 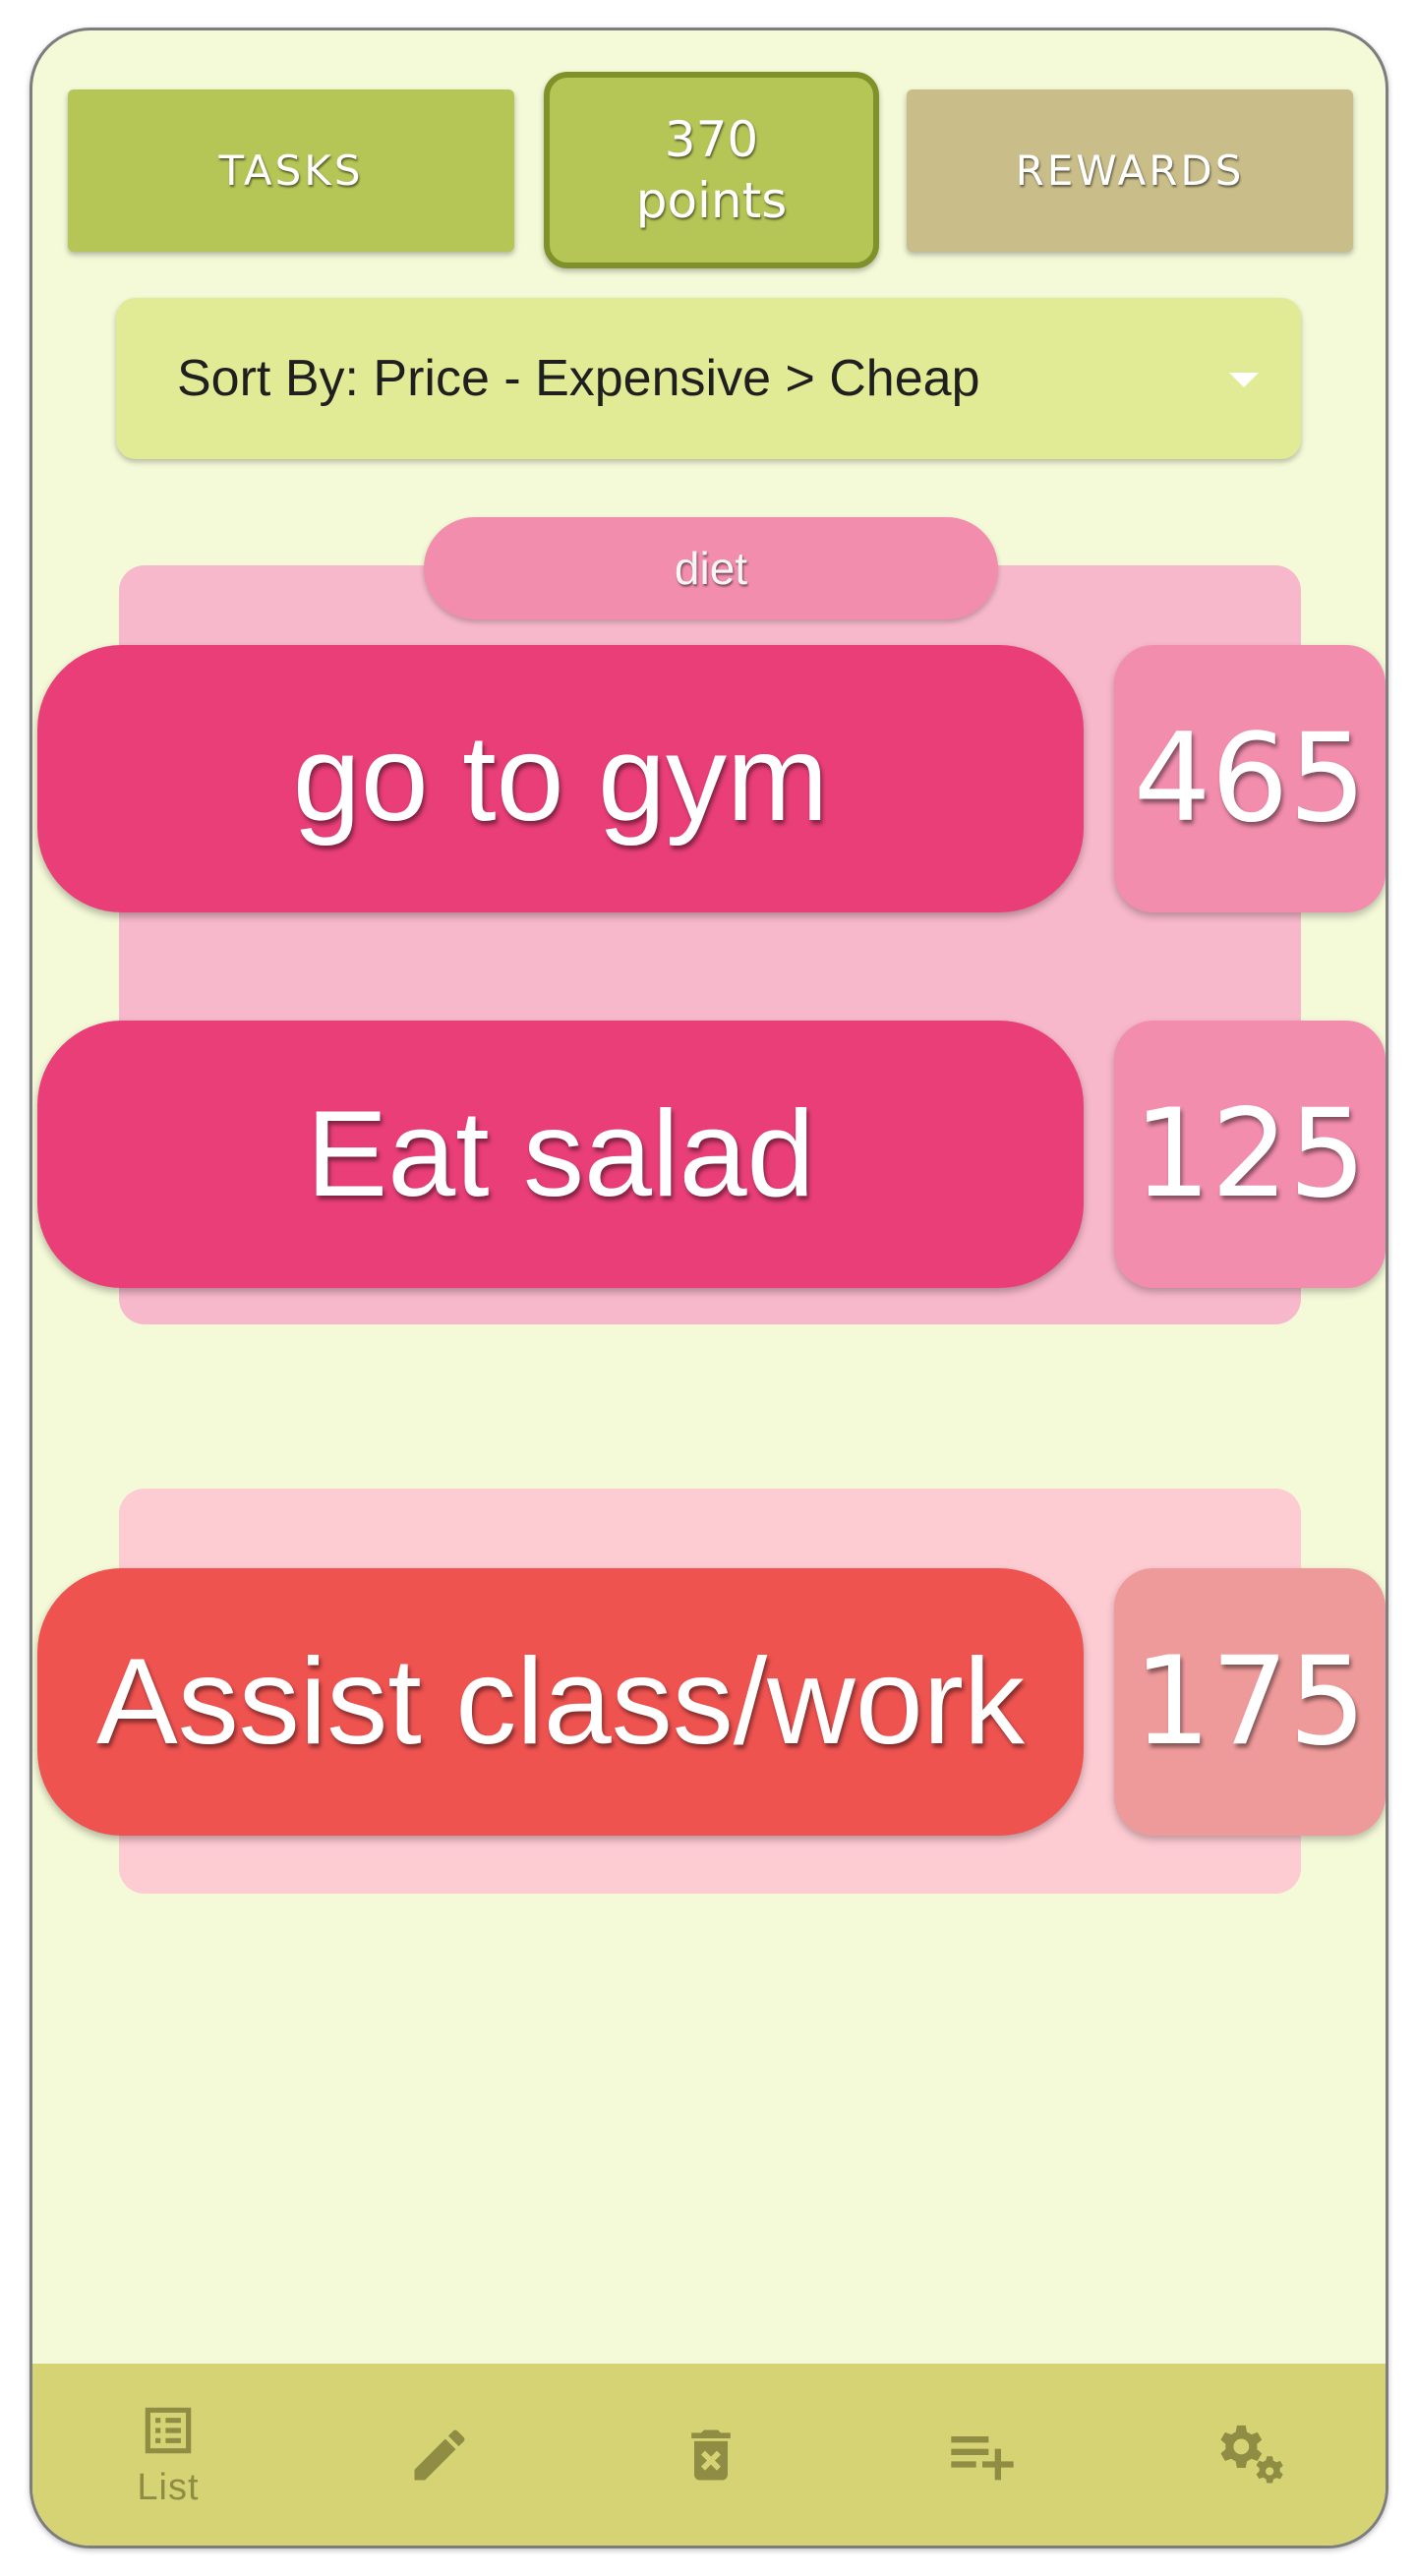 I want to click on points-display: 370 points, so click(x=711, y=170).